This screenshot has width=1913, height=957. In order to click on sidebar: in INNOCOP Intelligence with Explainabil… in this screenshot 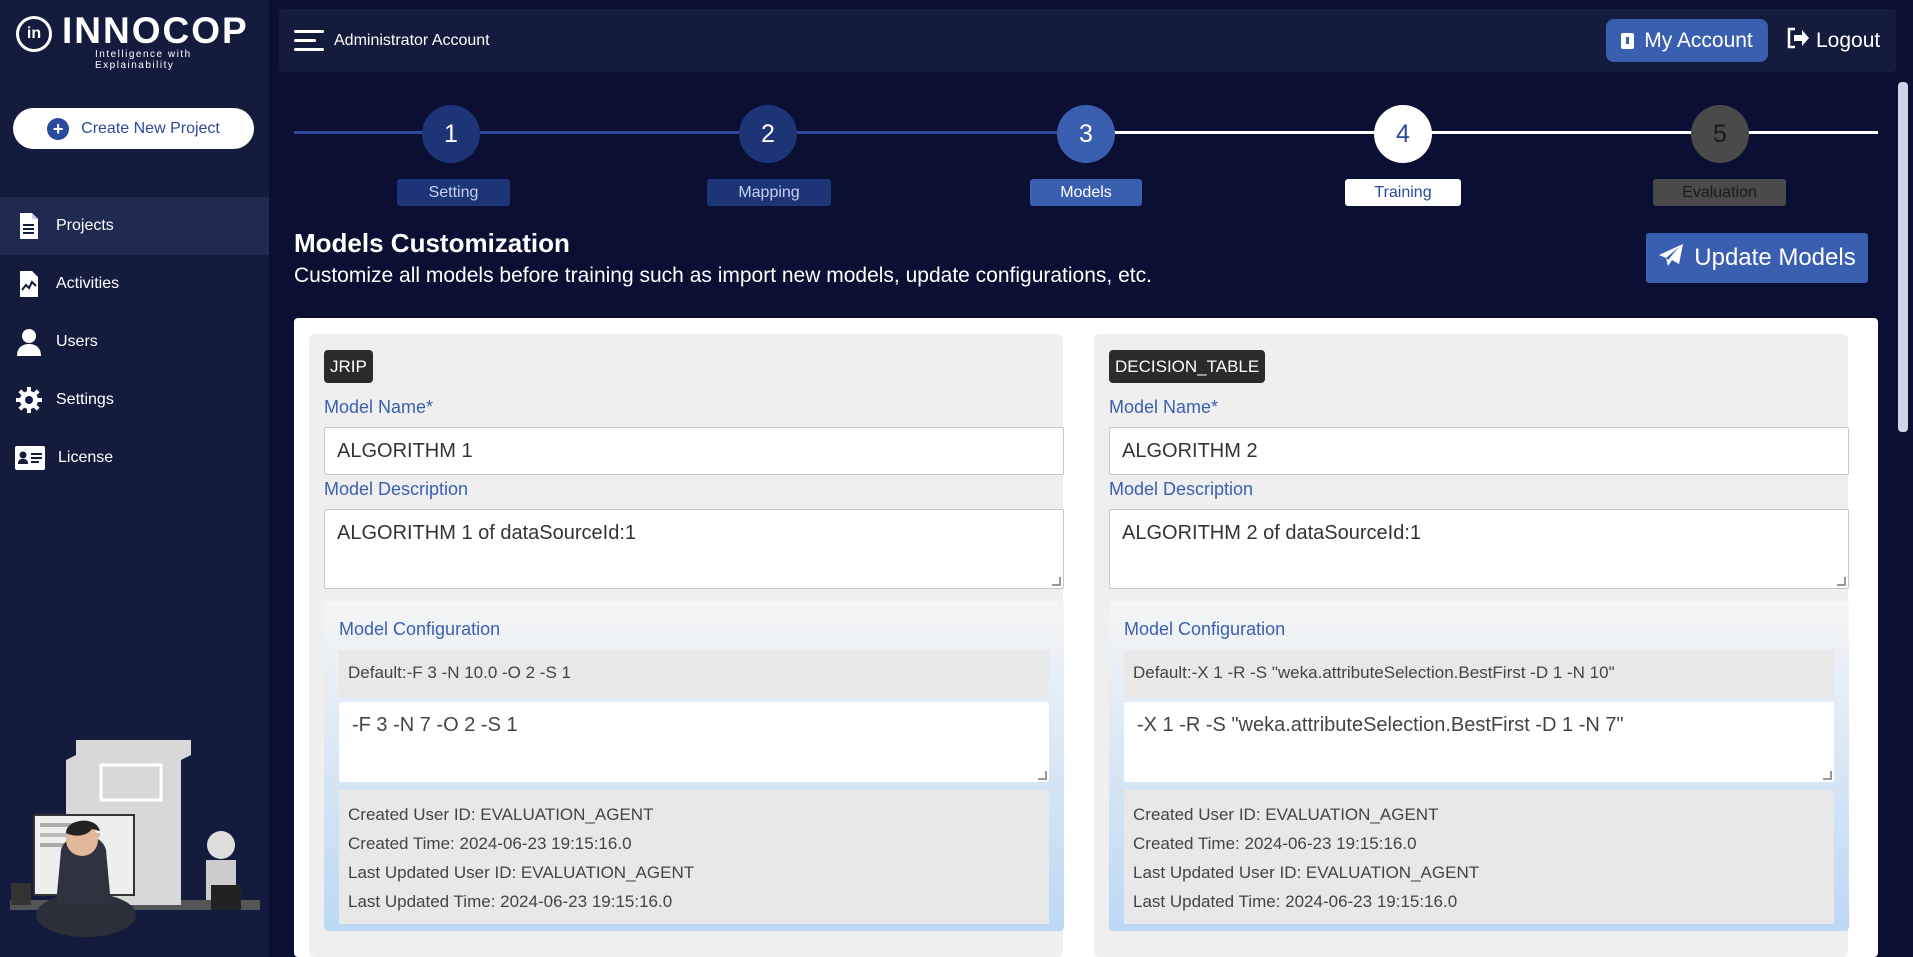, I will do `click(134, 478)`.